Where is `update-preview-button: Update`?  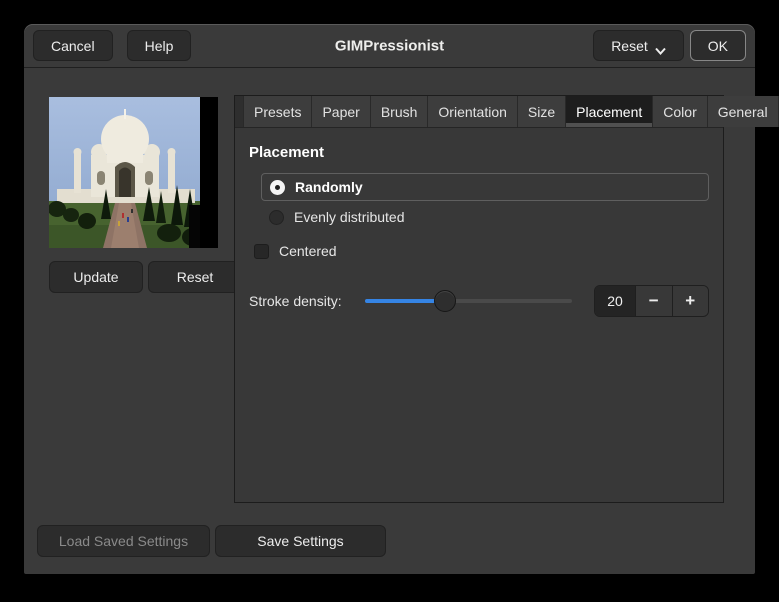
update-preview-button: Update is located at coordinates (96, 277).